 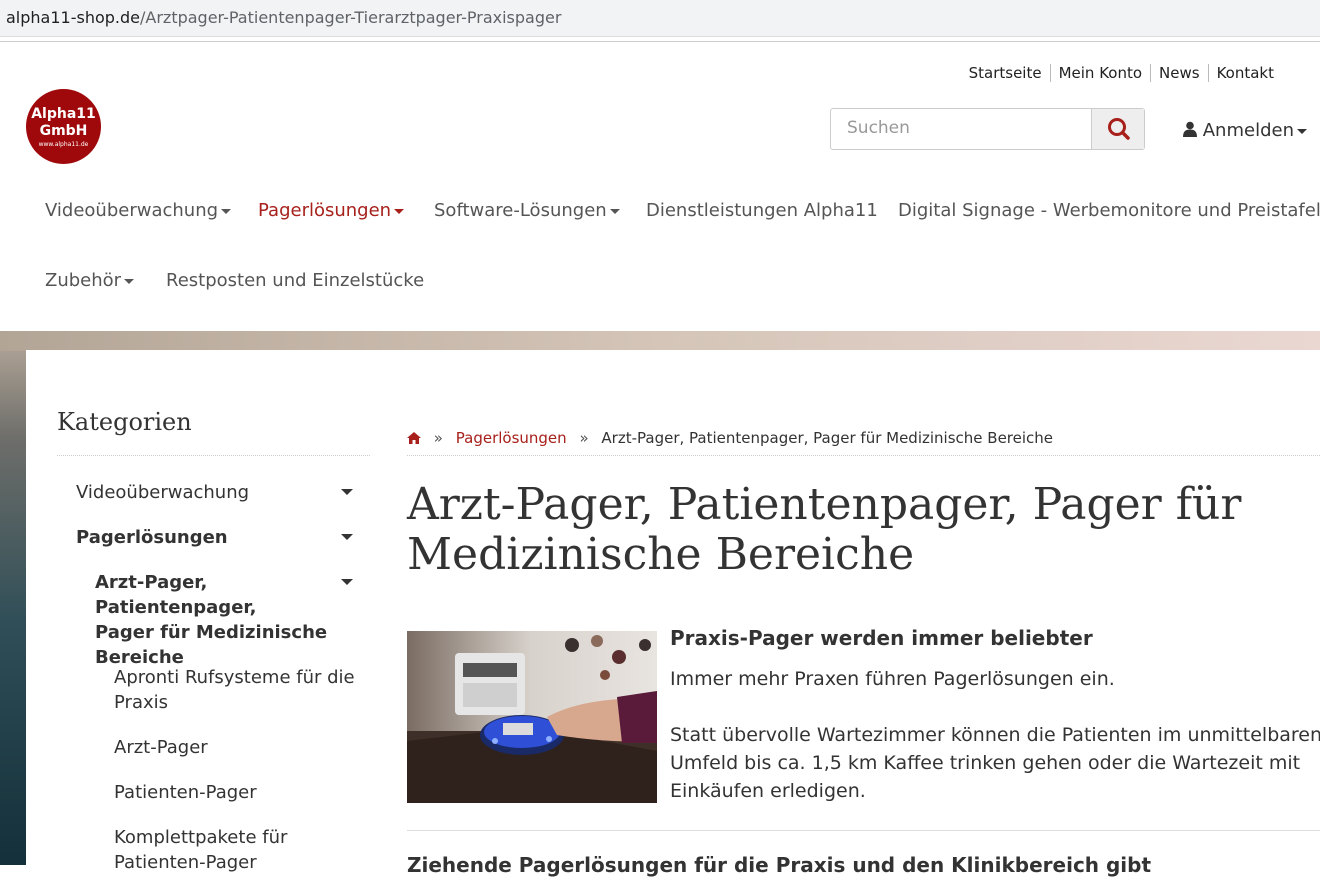 I want to click on pager-photo-illustration, so click(x=532, y=717).